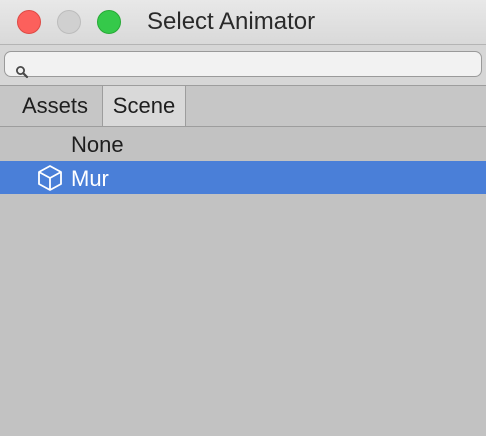 The height and width of the screenshot is (436, 486). I want to click on tab-scene: Scene, so click(144, 106).